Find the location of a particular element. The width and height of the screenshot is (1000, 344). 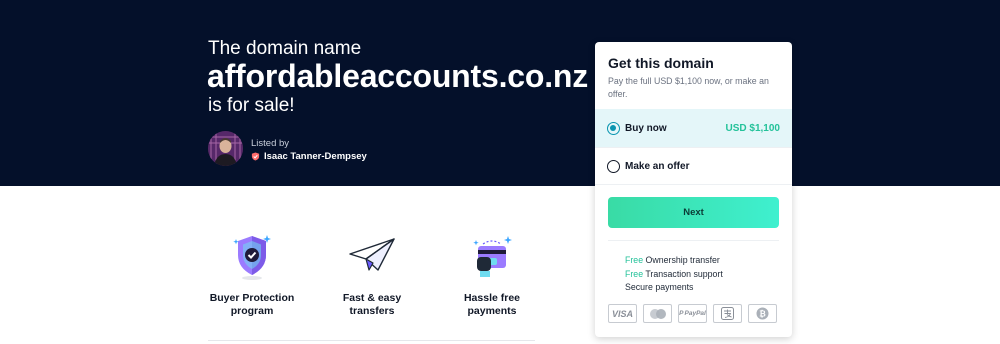

domain-name: affordableaccounts.co.nz is located at coordinates (398, 76).